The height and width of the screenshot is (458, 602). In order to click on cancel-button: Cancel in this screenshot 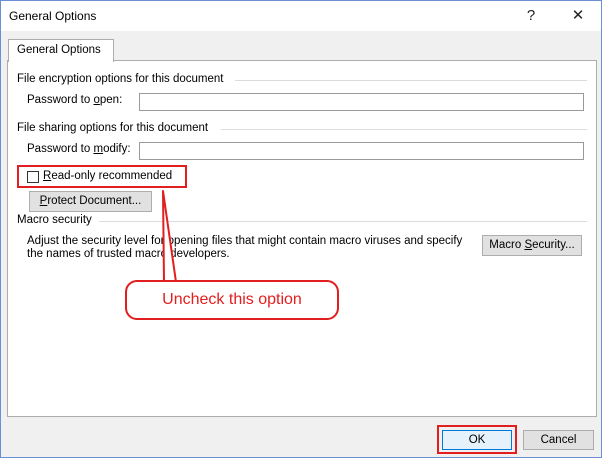, I will do `click(558, 440)`.